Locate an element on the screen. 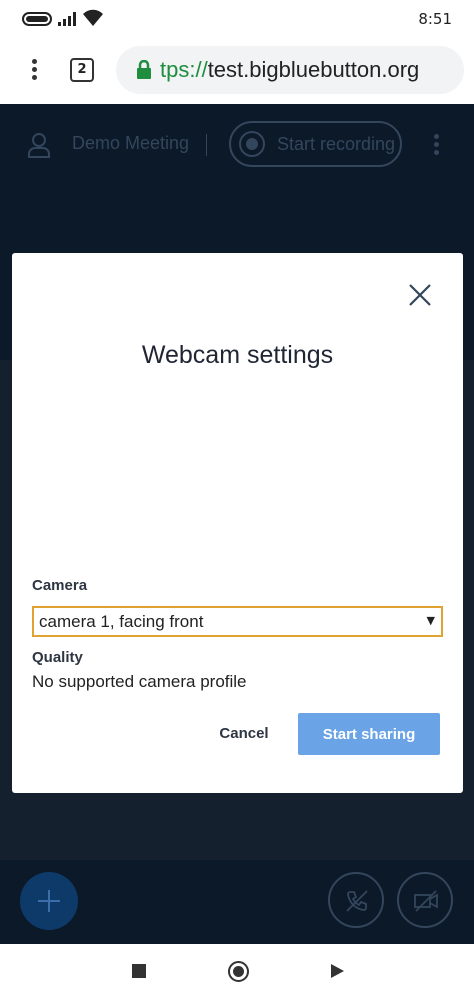 The height and width of the screenshot is (1000, 474). app-header: Demo Meeting Start recording is located at coordinates (237, 142).